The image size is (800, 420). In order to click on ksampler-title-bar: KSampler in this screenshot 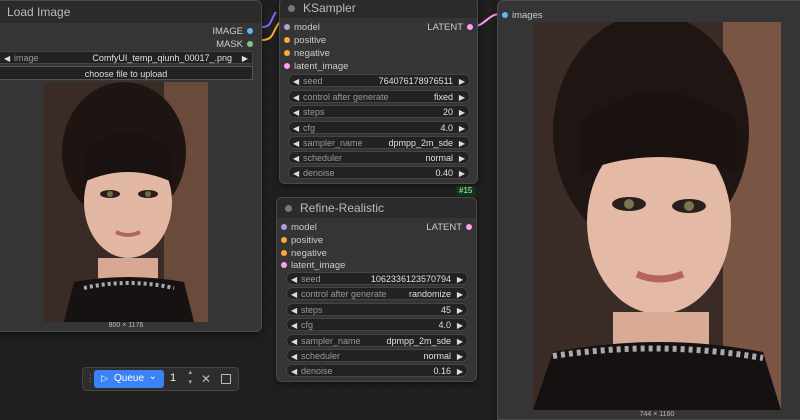, I will do `click(378, 9)`.